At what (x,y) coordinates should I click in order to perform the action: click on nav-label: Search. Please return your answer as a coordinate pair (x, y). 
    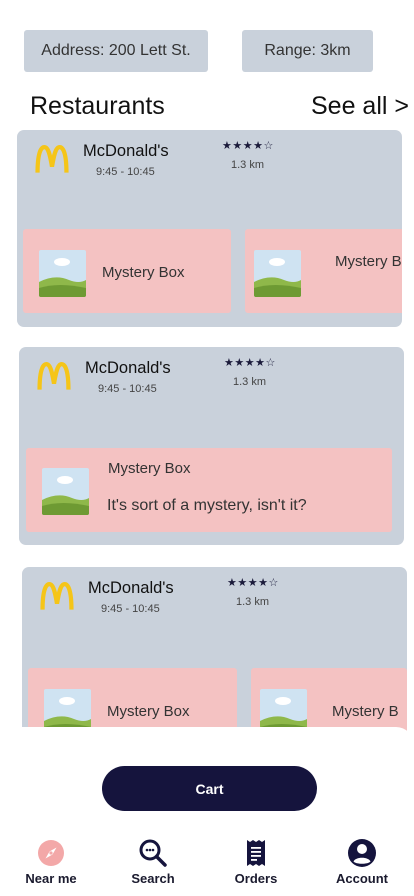
    Looking at the image, I should click on (153, 878).